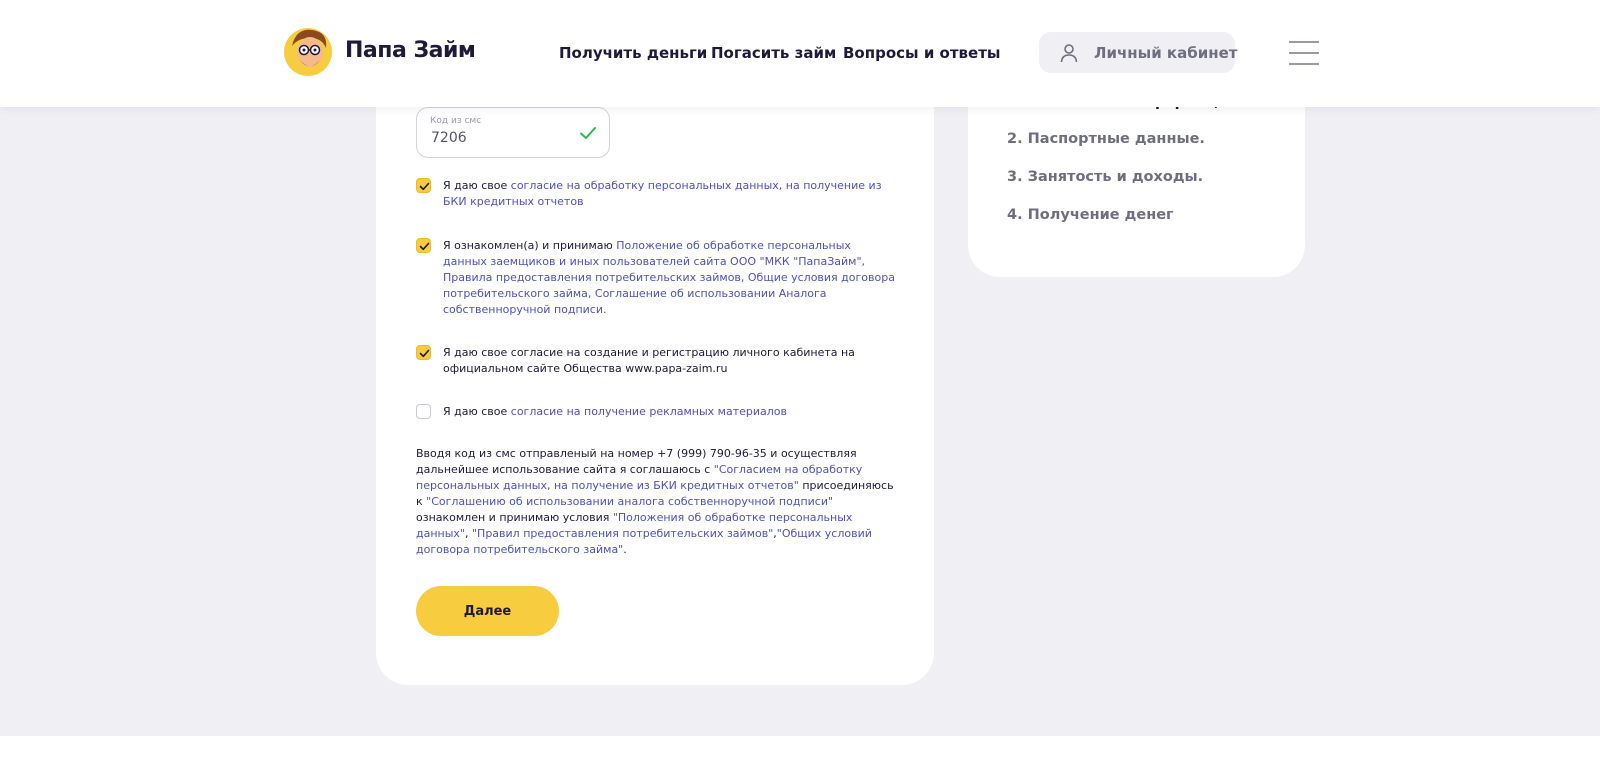  I want to click on brand-name: Папа Займ, so click(410, 50).